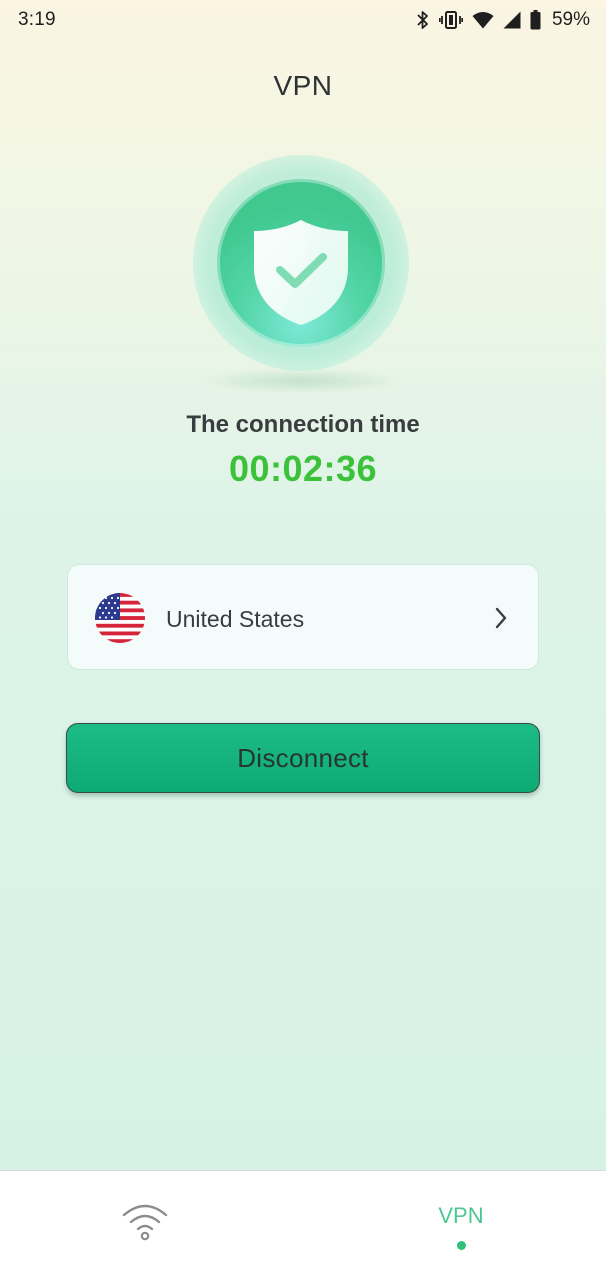 Image resolution: width=606 pixels, height=1281 pixels. What do you see at coordinates (301, 272) in the screenshot?
I see `shield-check-icon` at bounding box center [301, 272].